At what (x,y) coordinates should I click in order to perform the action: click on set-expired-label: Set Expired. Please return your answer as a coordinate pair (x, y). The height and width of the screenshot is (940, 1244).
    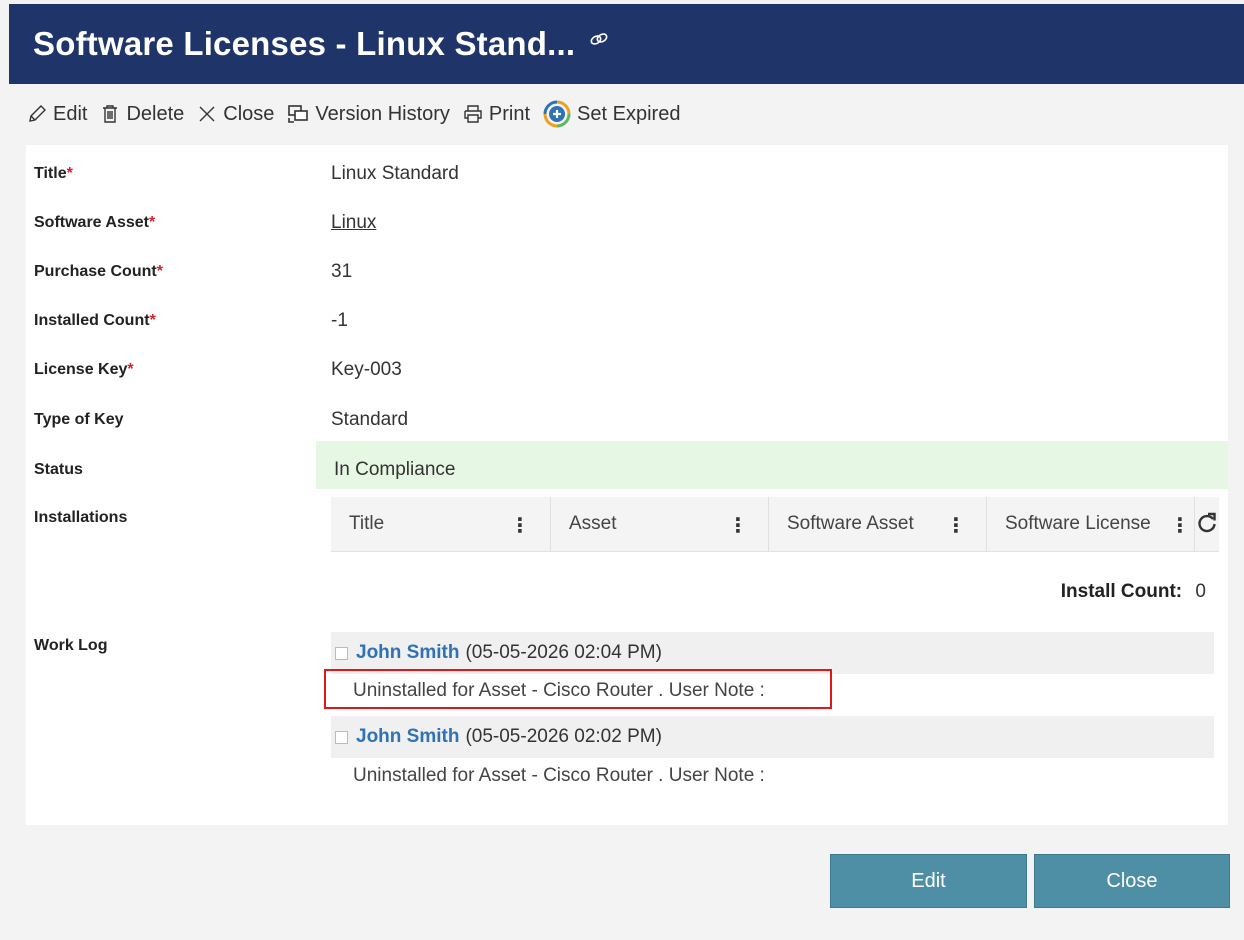
    Looking at the image, I should click on (629, 113).